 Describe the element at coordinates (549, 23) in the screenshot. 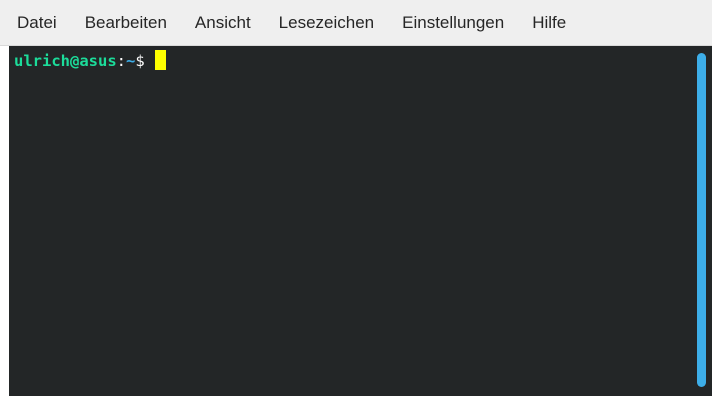

I see `menu-hilfe: Hilfe` at that location.